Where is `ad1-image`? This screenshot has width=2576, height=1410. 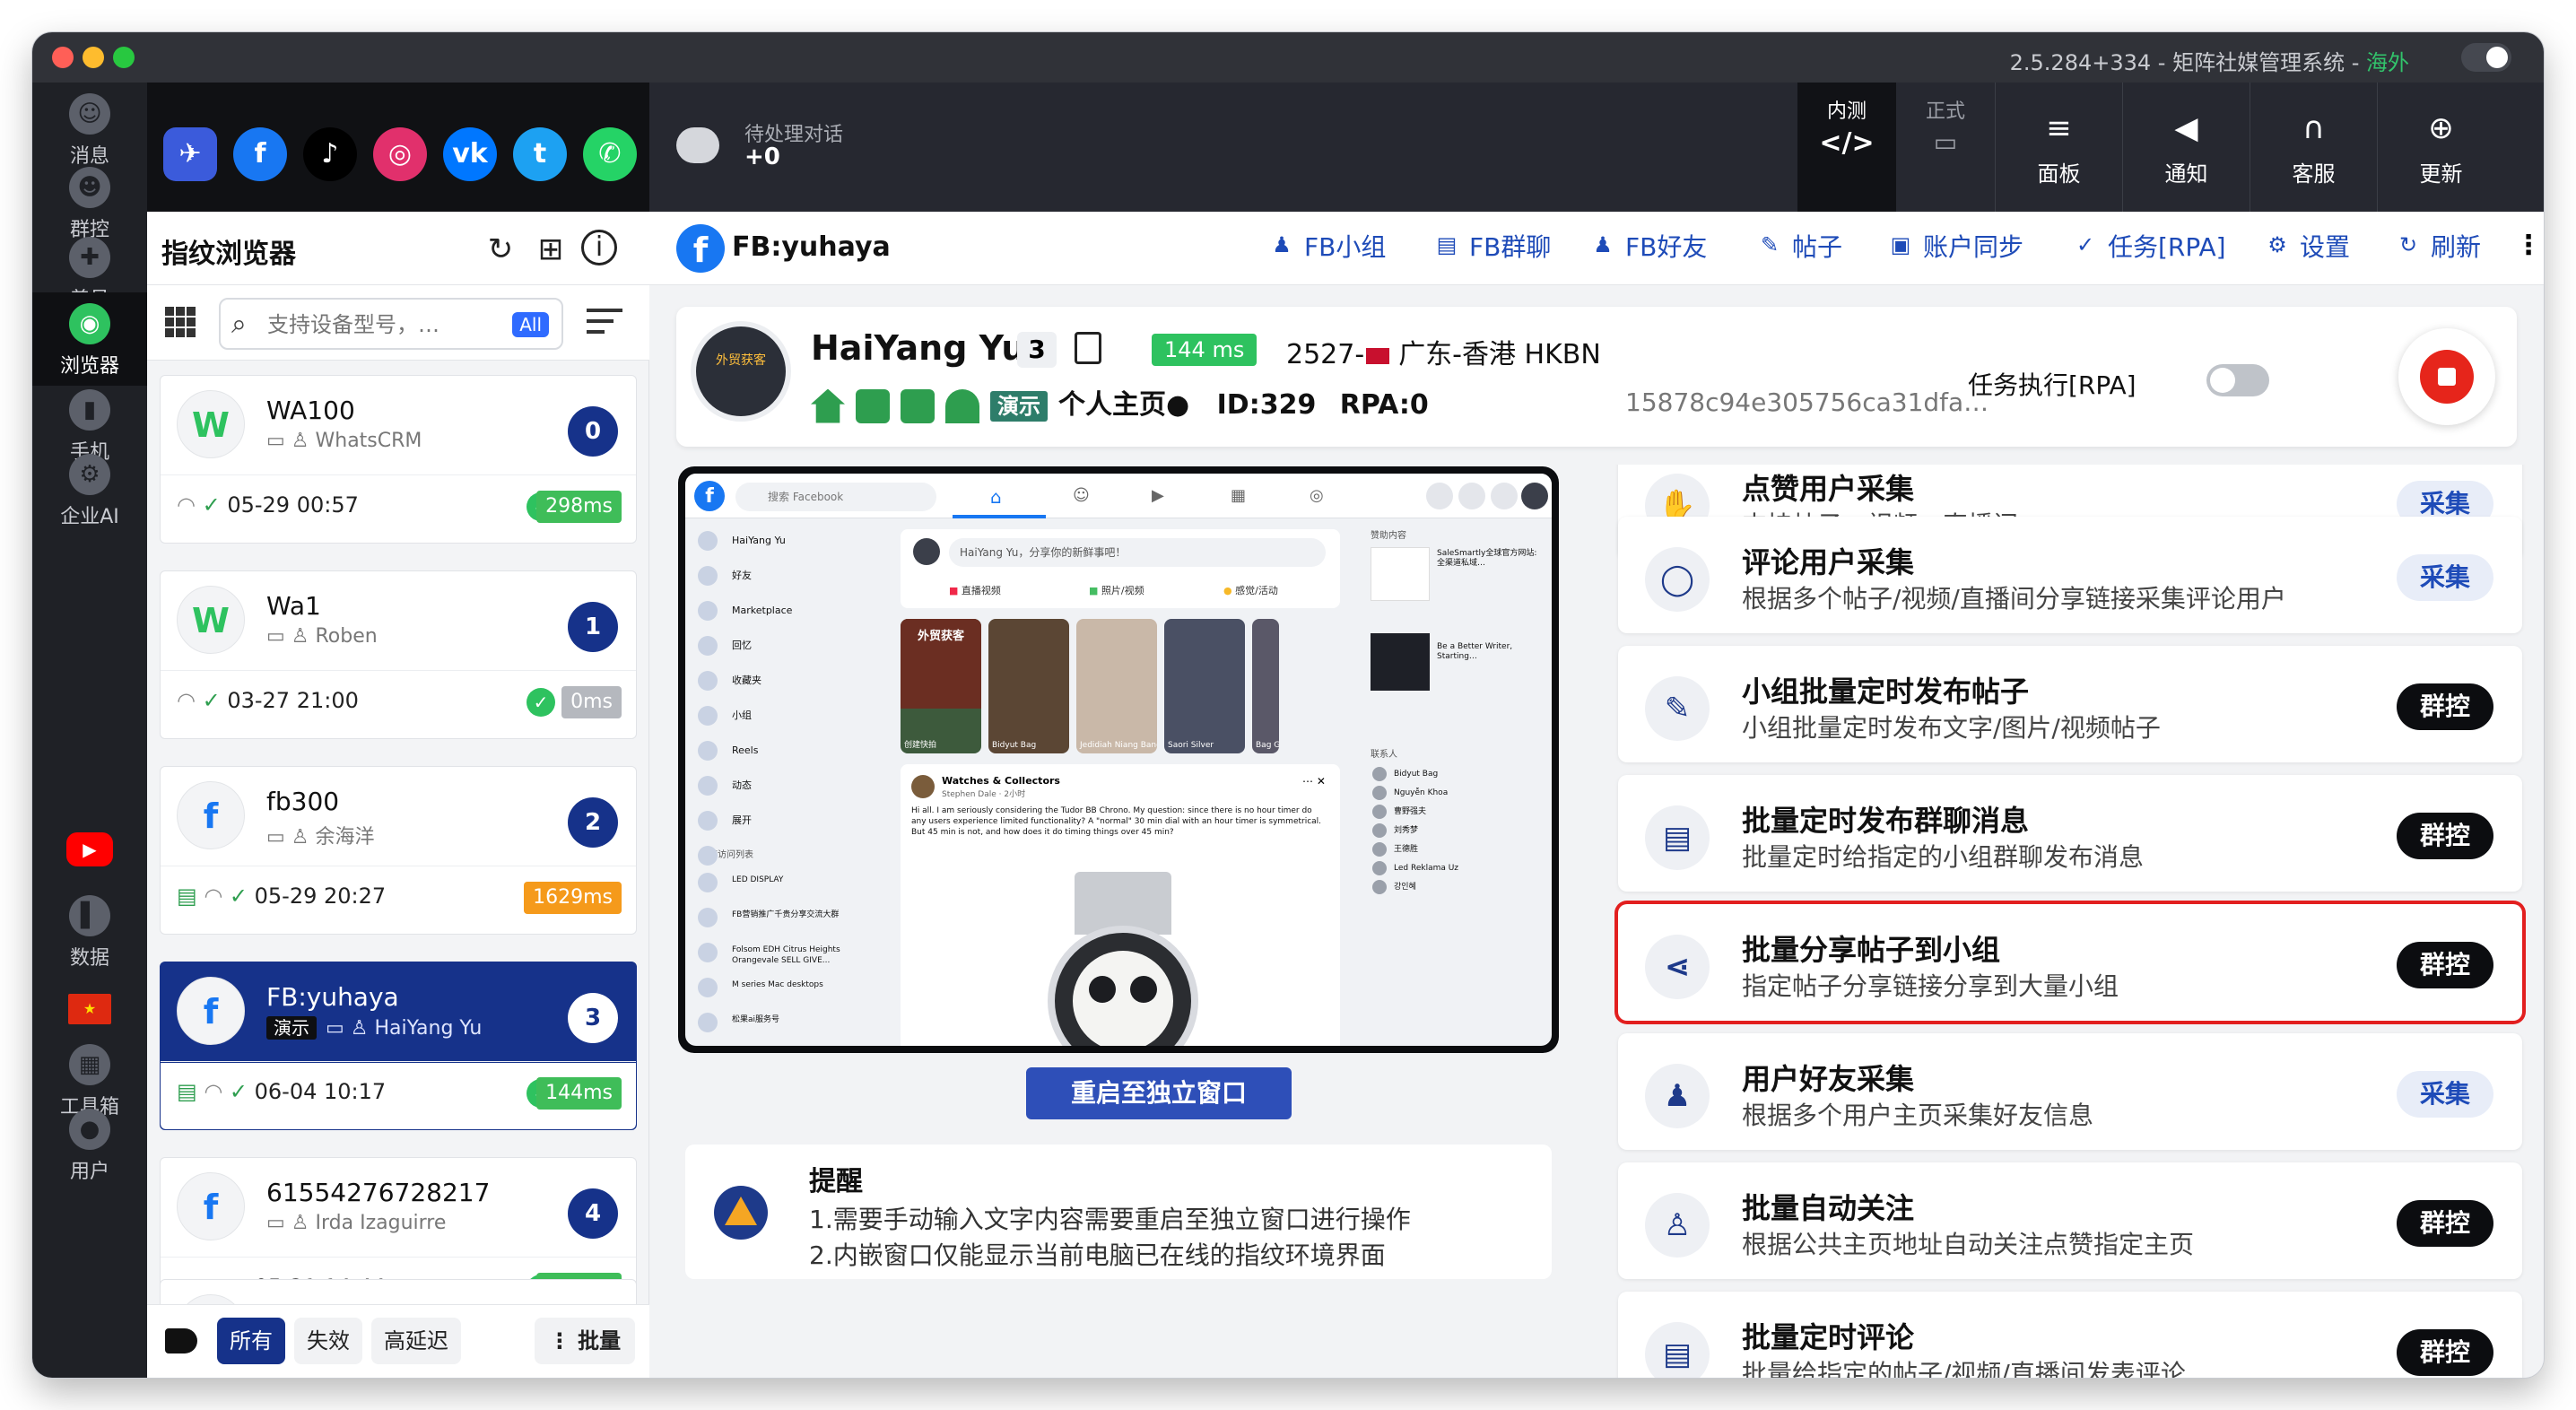 ad1-image is located at coordinates (1400, 574).